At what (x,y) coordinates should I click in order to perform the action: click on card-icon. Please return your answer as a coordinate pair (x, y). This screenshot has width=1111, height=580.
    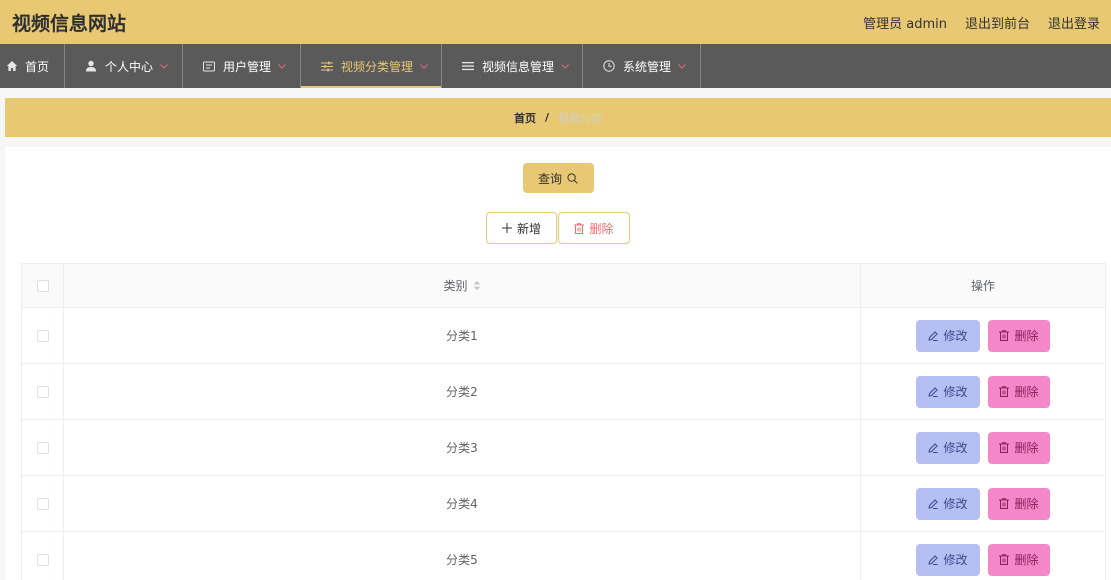
    Looking at the image, I should click on (209, 66).